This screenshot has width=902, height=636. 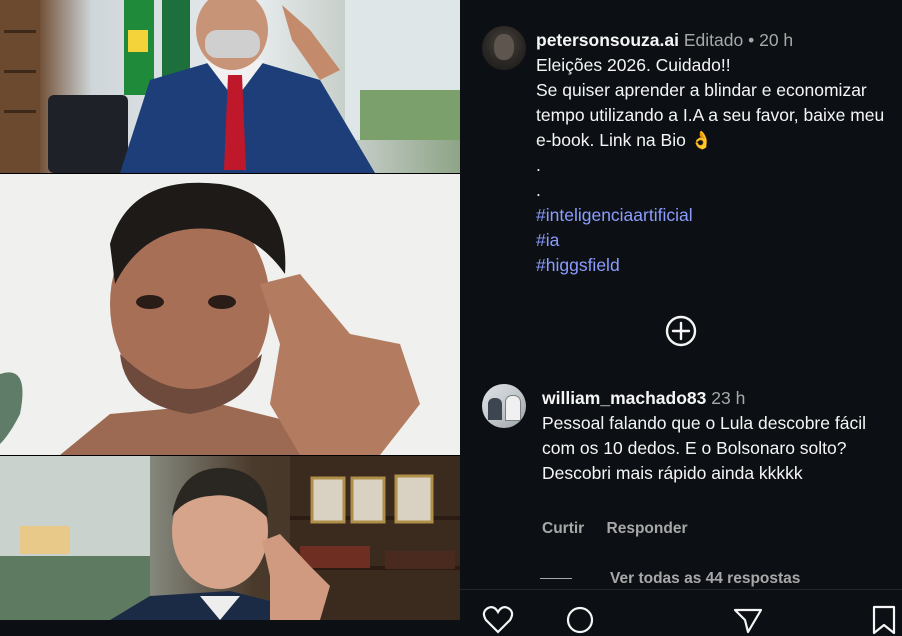 What do you see at coordinates (504, 406) in the screenshot?
I see `commenter-avatar` at bounding box center [504, 406].